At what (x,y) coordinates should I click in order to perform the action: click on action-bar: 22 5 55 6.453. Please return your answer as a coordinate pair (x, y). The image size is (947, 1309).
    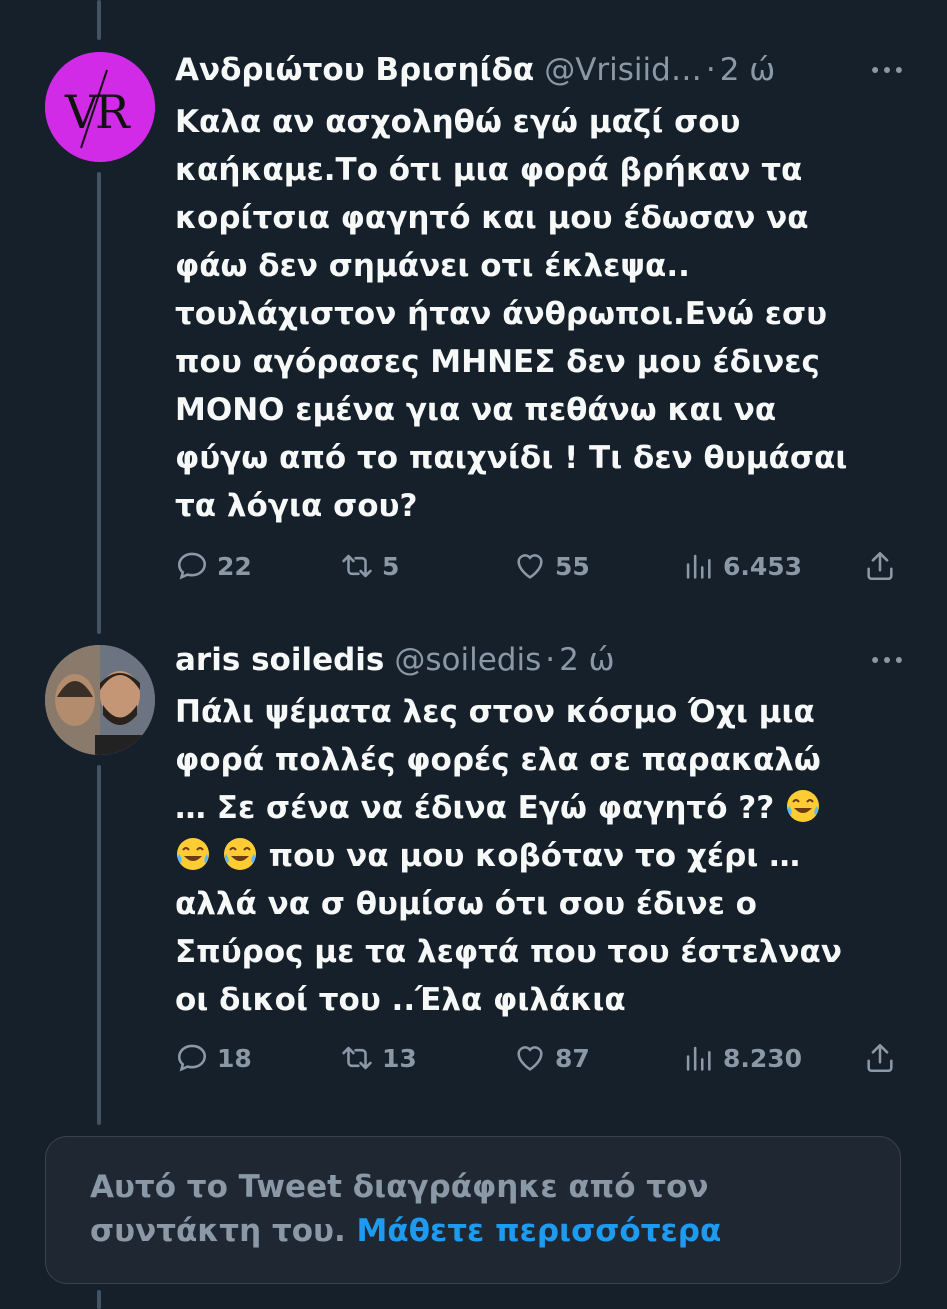
    Looking at the image, I should click on (542, 566).